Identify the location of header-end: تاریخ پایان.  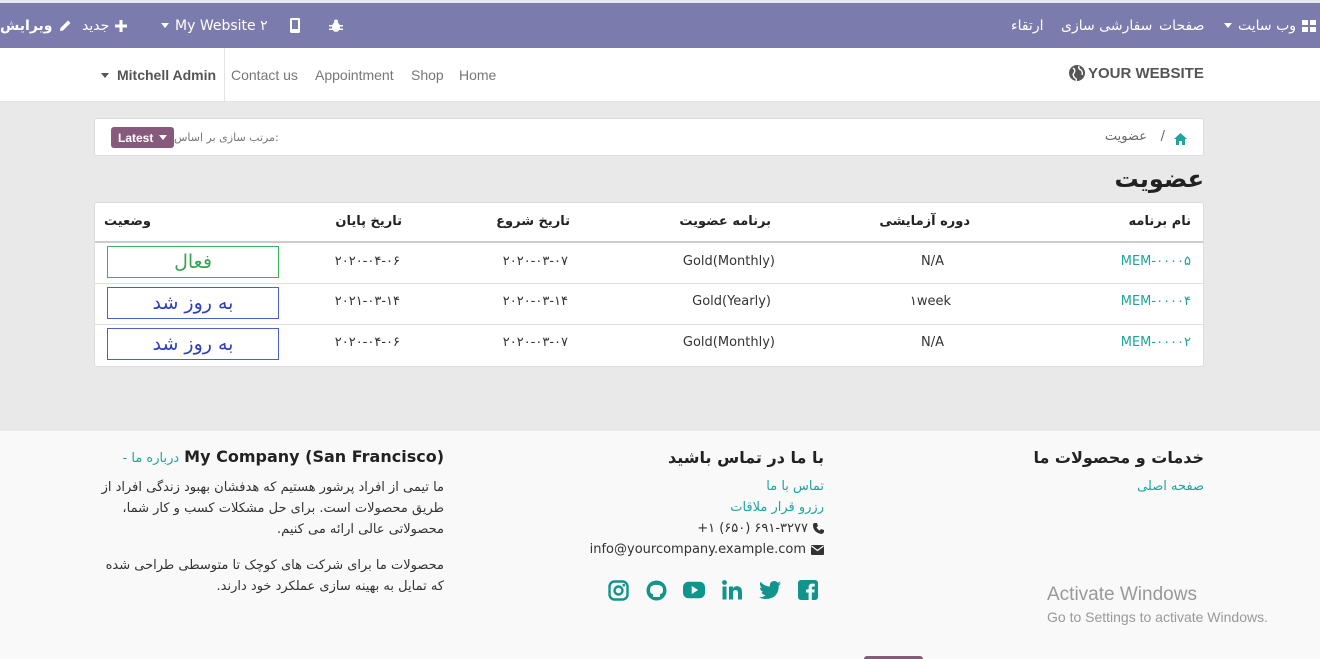
(368, 221).